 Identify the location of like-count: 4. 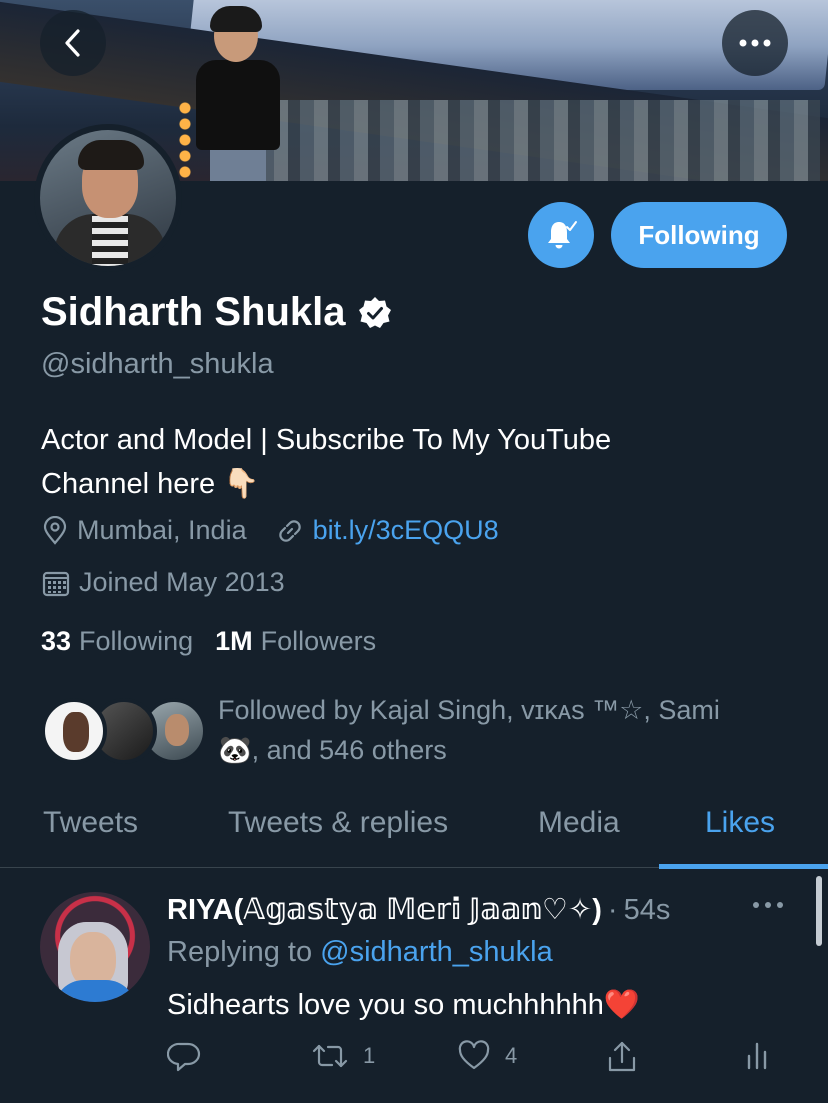
(511, 1055).